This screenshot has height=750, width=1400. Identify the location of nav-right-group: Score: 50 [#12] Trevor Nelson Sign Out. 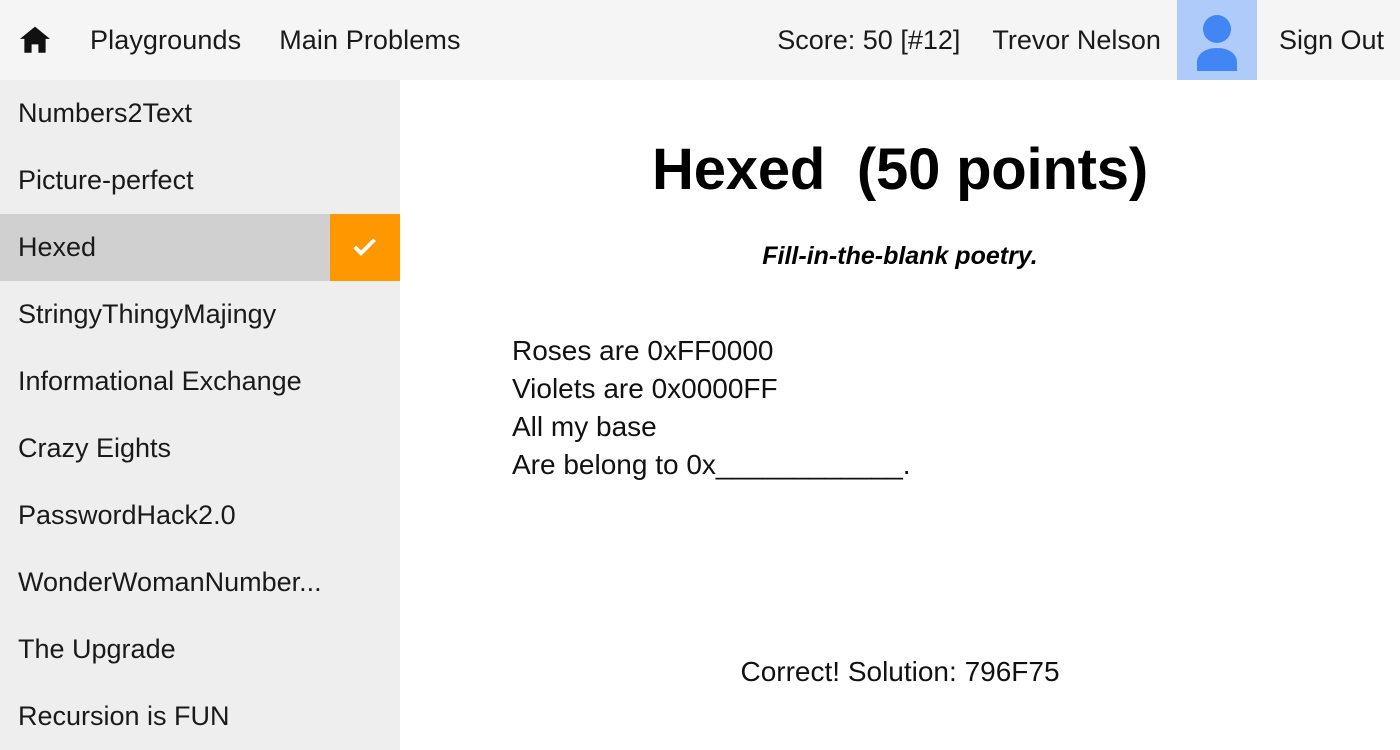
(1088, 40).